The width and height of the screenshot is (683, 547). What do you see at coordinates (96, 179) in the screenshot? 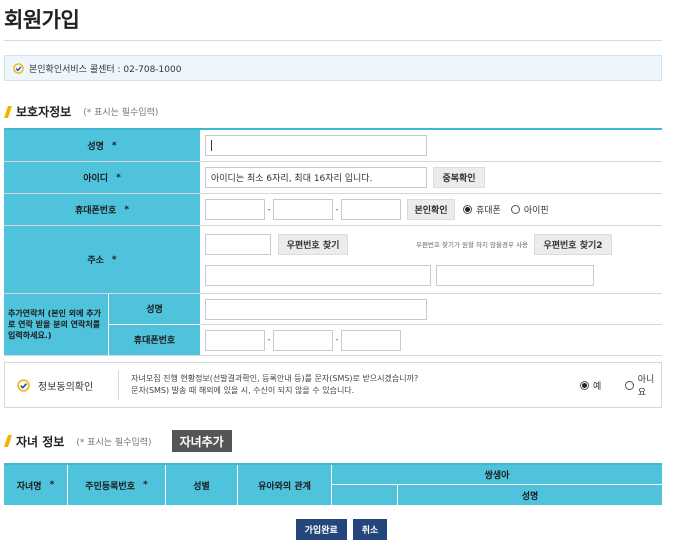
I see `id-label: 아이디` at bounding box center [96, 179].